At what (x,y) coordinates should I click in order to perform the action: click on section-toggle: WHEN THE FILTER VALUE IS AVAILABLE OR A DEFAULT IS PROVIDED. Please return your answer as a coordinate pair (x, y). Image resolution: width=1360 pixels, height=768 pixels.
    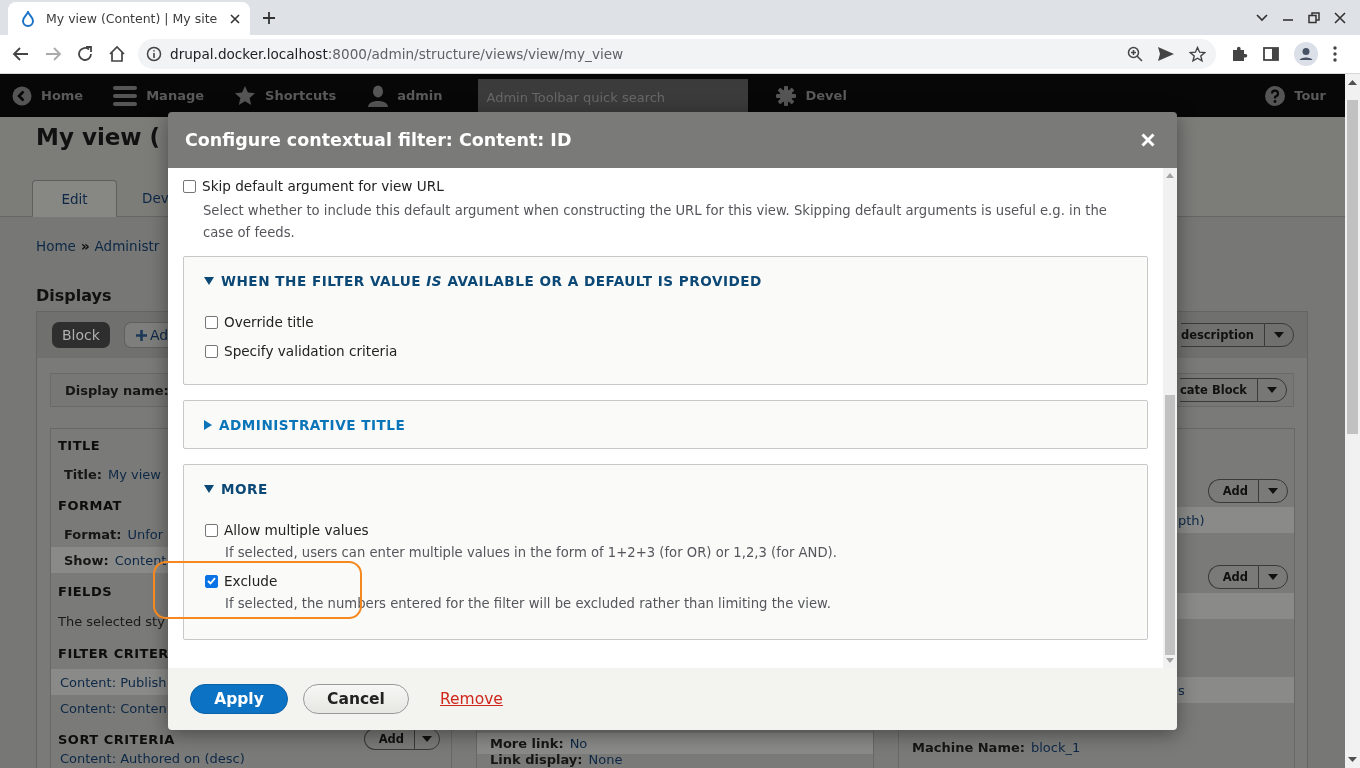
    Looking at the image, I should click on (476, 280).